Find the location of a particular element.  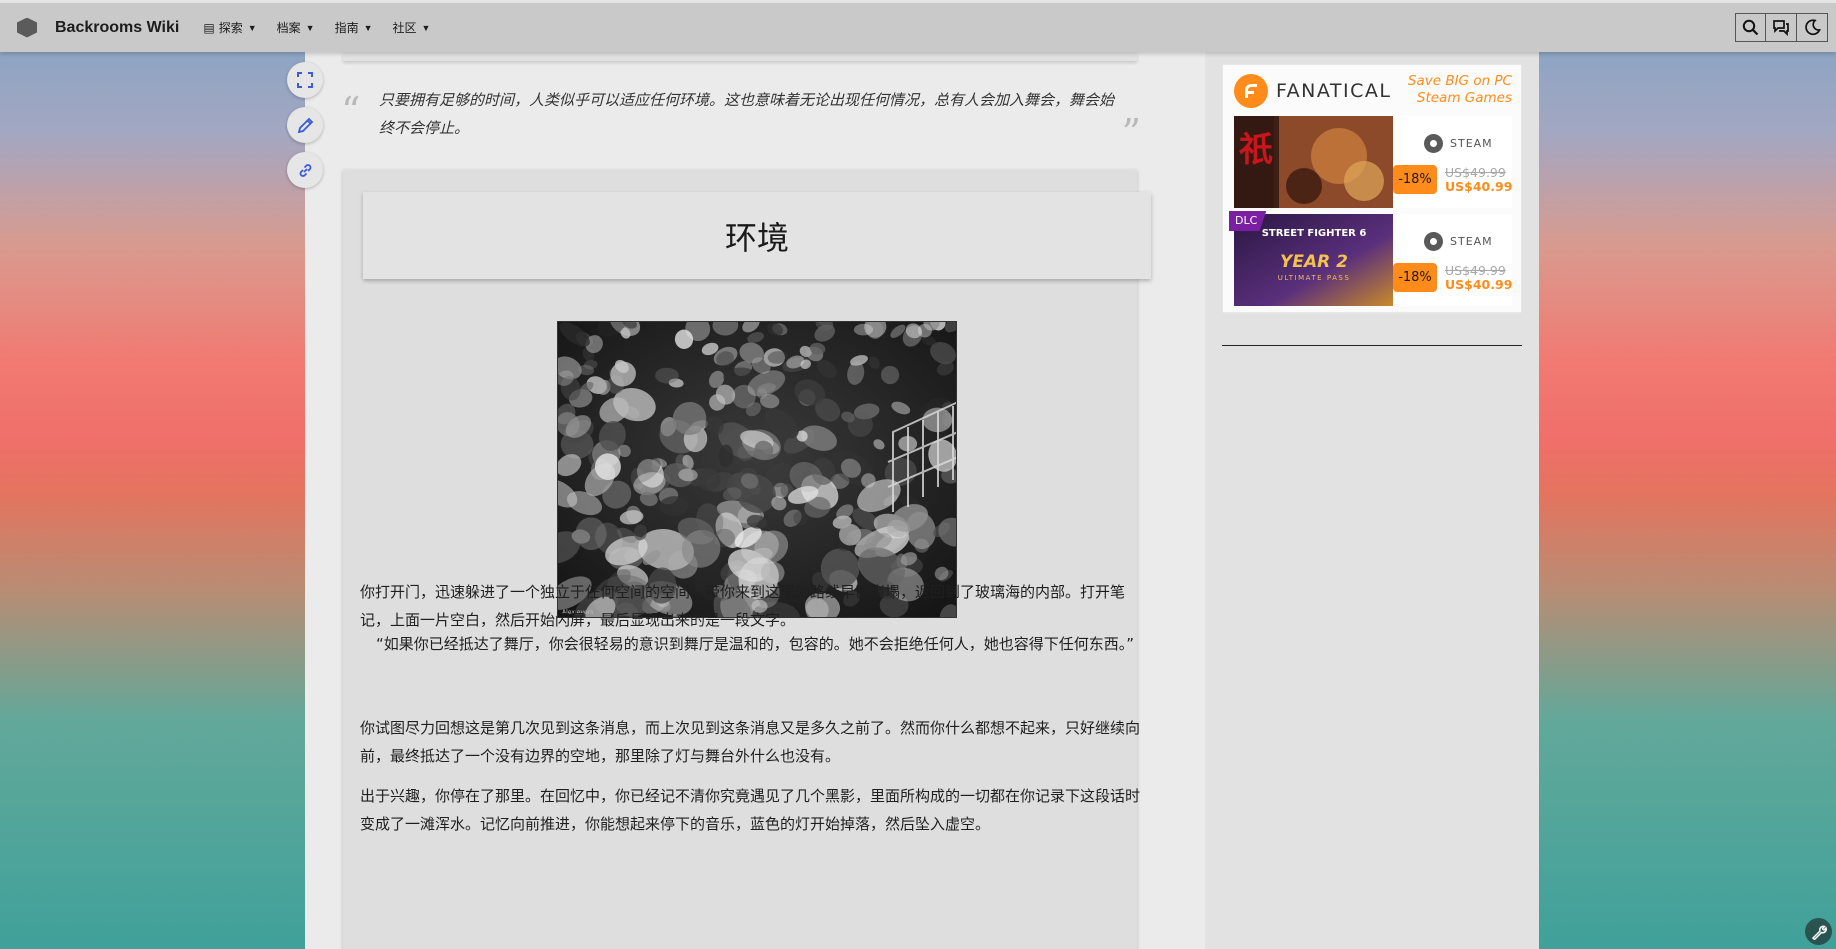

nav-explore-label: 探索 is located at coordinates (230, 28).